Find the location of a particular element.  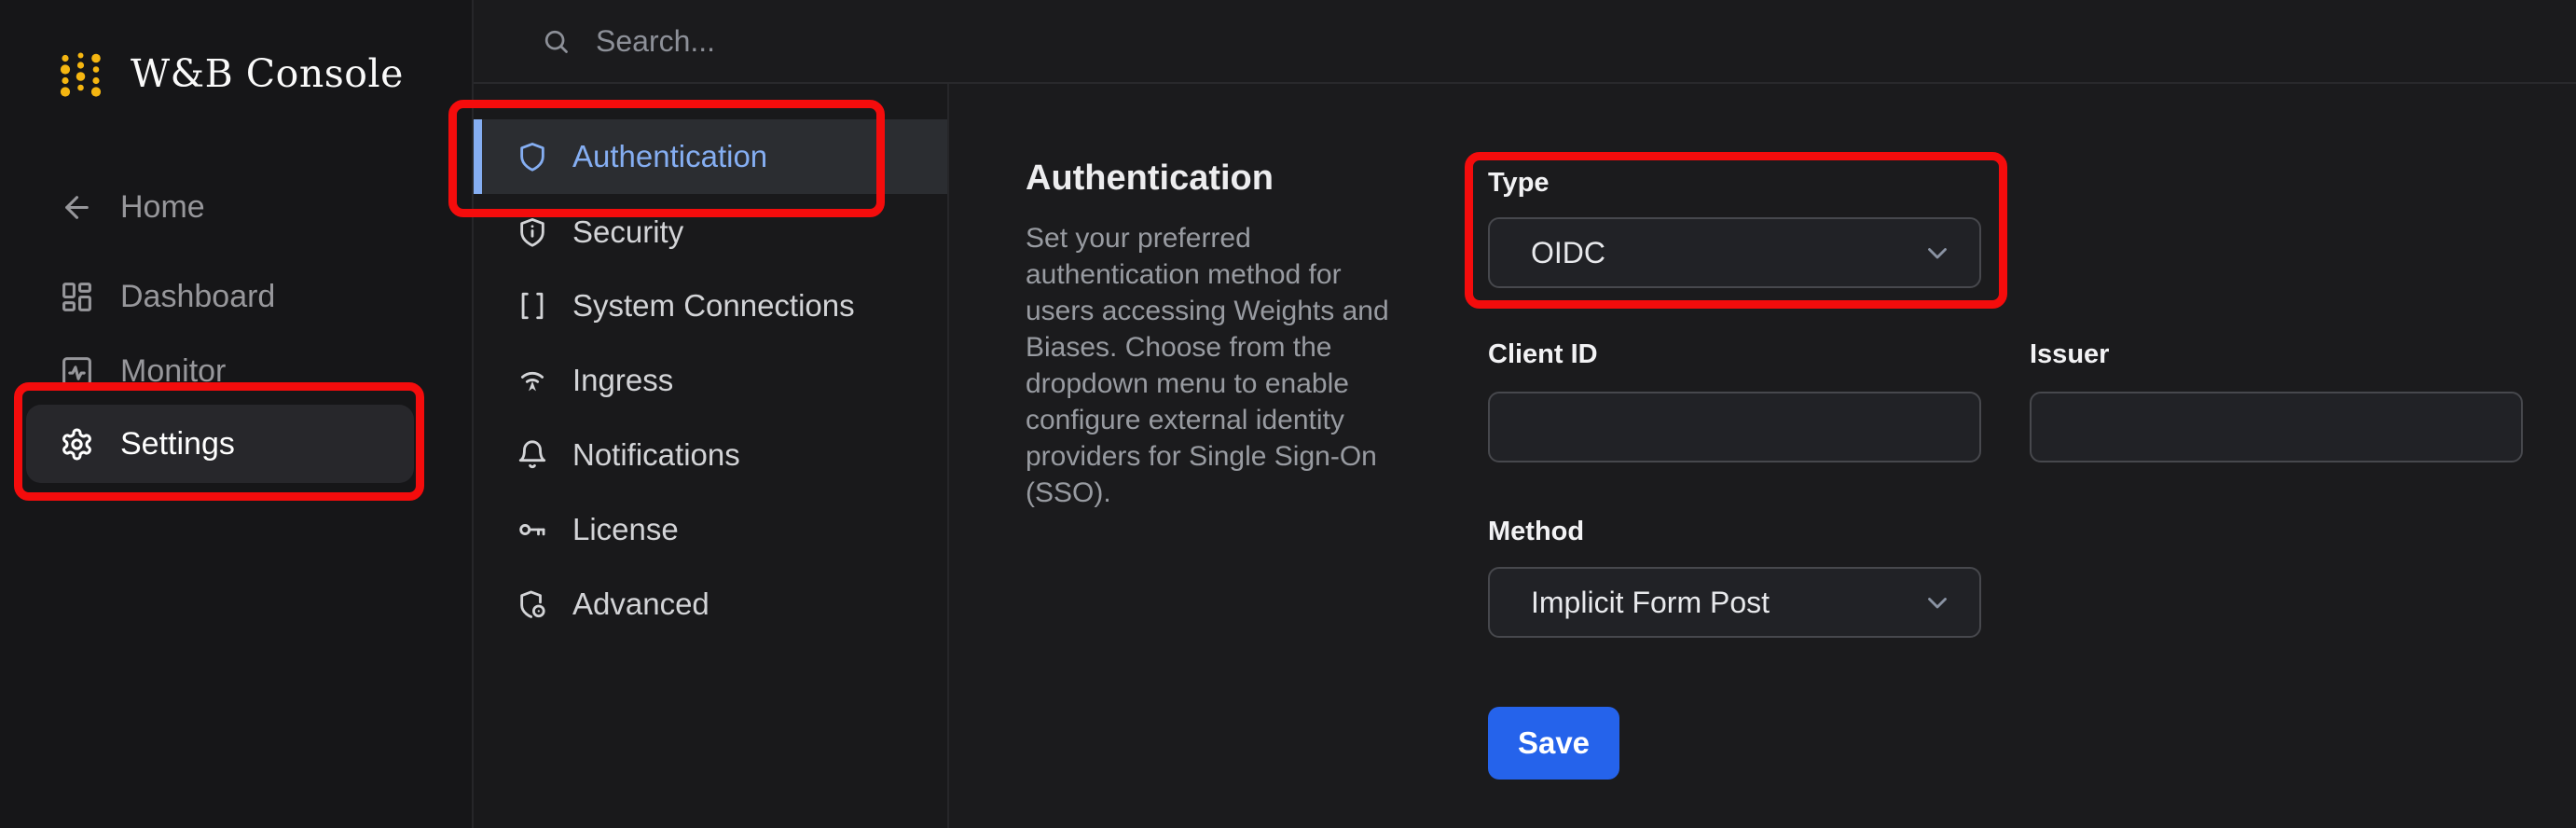

sidebar-item-settings: Settings is located at coordinates (220, 444).